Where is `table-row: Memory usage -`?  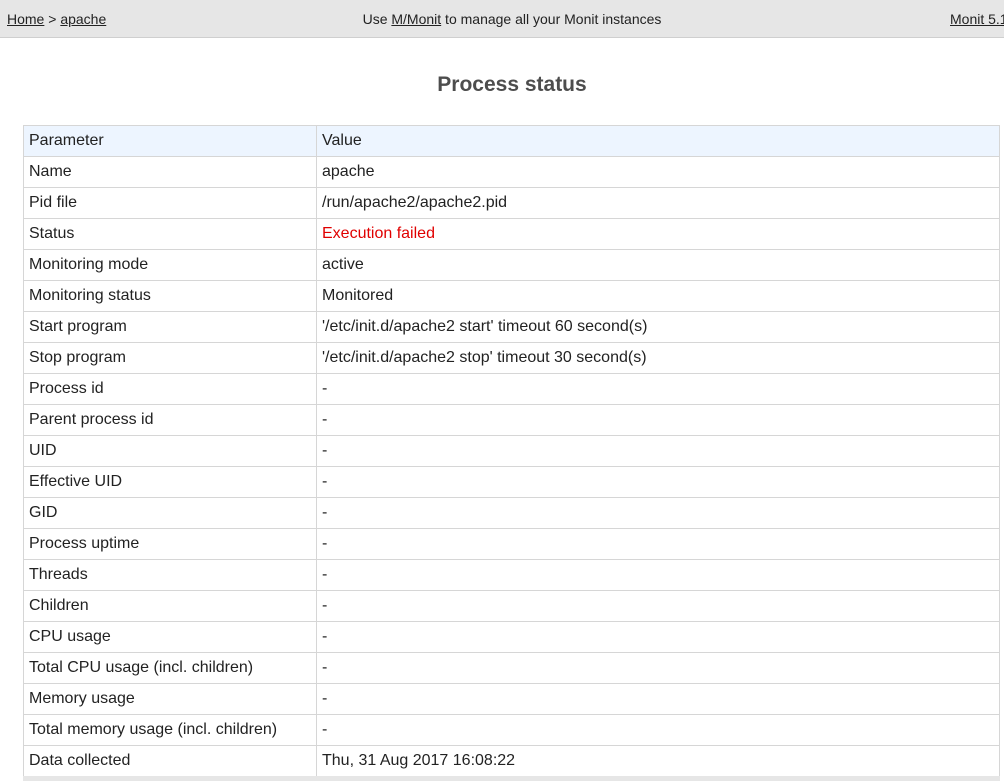
table-row: Memory usage - is located at coordinates (511, 699).